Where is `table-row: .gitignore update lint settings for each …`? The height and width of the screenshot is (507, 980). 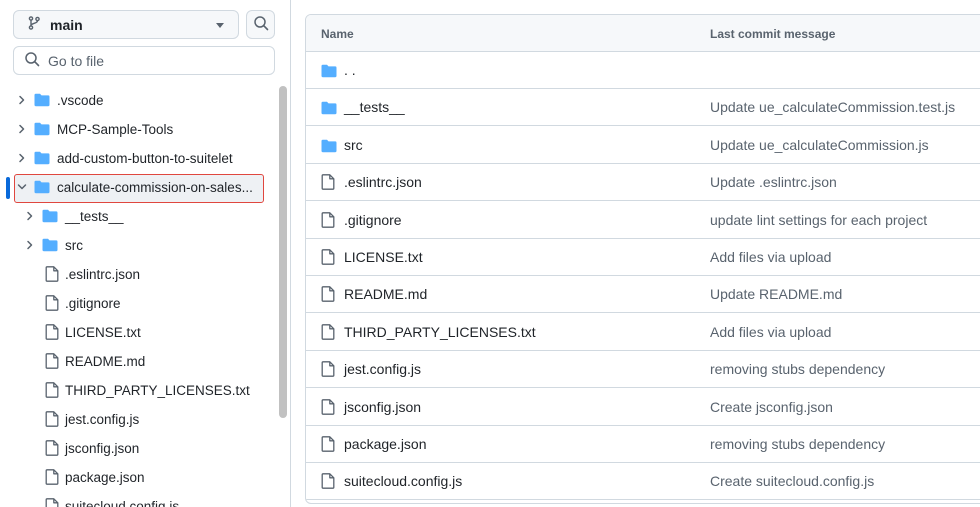 table-row: .gitignore update lint settings for each … is located at coordinates (643, 220).